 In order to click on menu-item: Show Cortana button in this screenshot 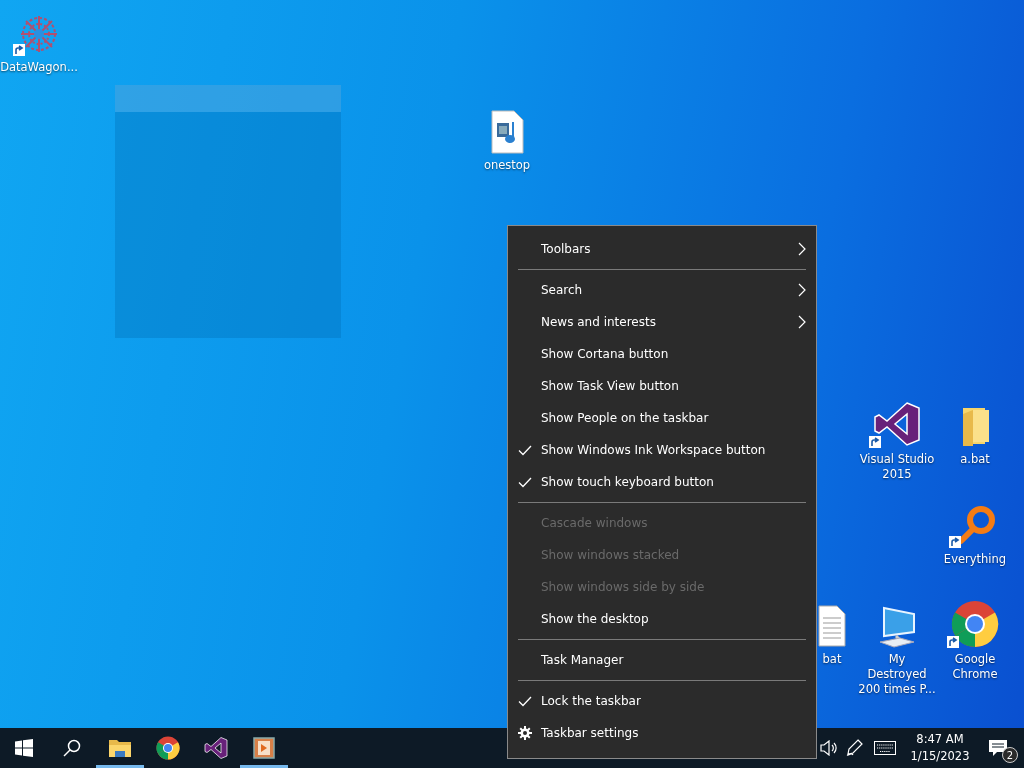, I will do `click(662, 354)`.